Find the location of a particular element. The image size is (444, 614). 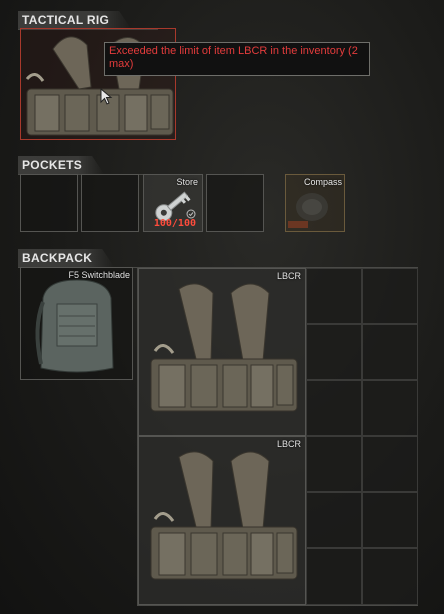

section-label-tactical-rig: TACTICAL RIG is located at coordinates (74, 20).